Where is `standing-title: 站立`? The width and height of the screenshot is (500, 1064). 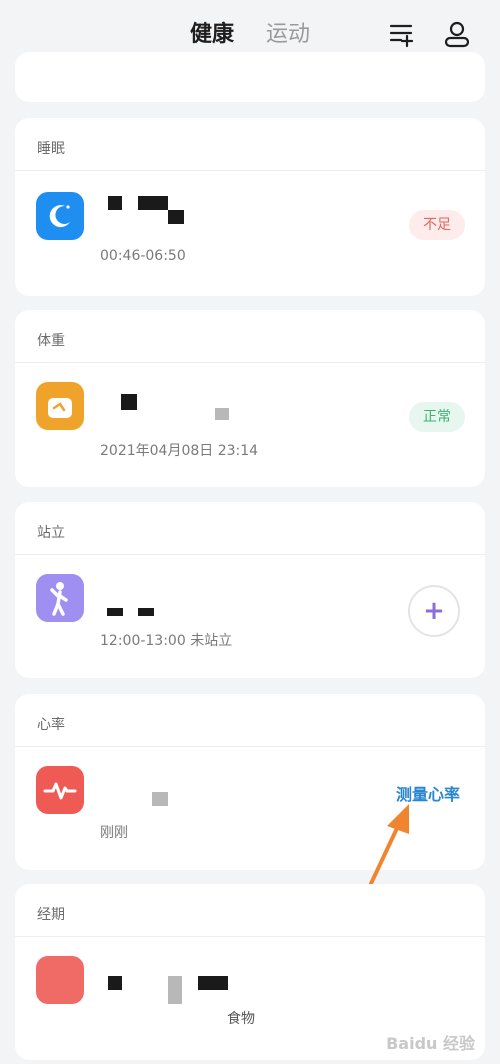
standing-title: 站立 is located at coordinates (51, 533).